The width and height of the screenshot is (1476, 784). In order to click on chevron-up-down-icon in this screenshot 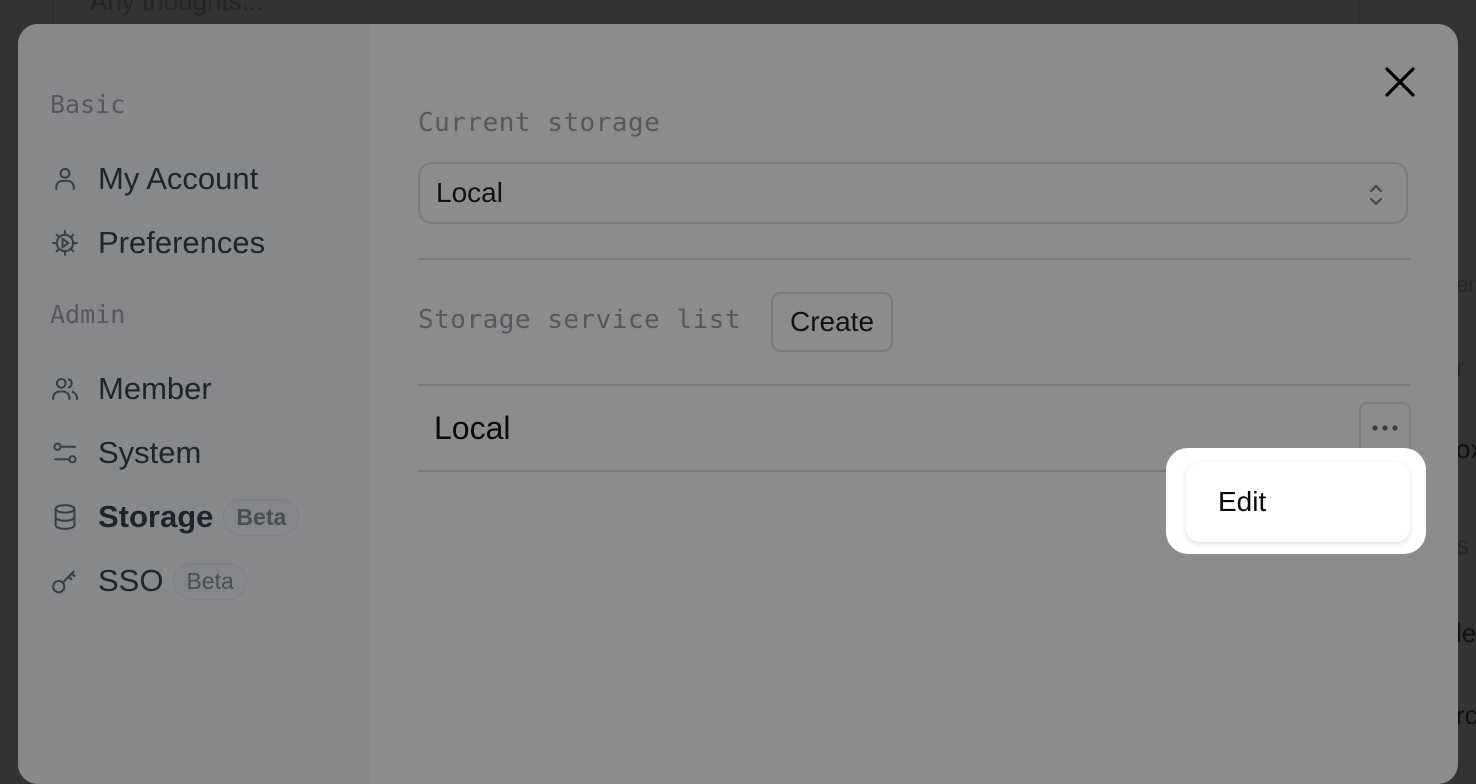, I will do `click(1376, 195)`.